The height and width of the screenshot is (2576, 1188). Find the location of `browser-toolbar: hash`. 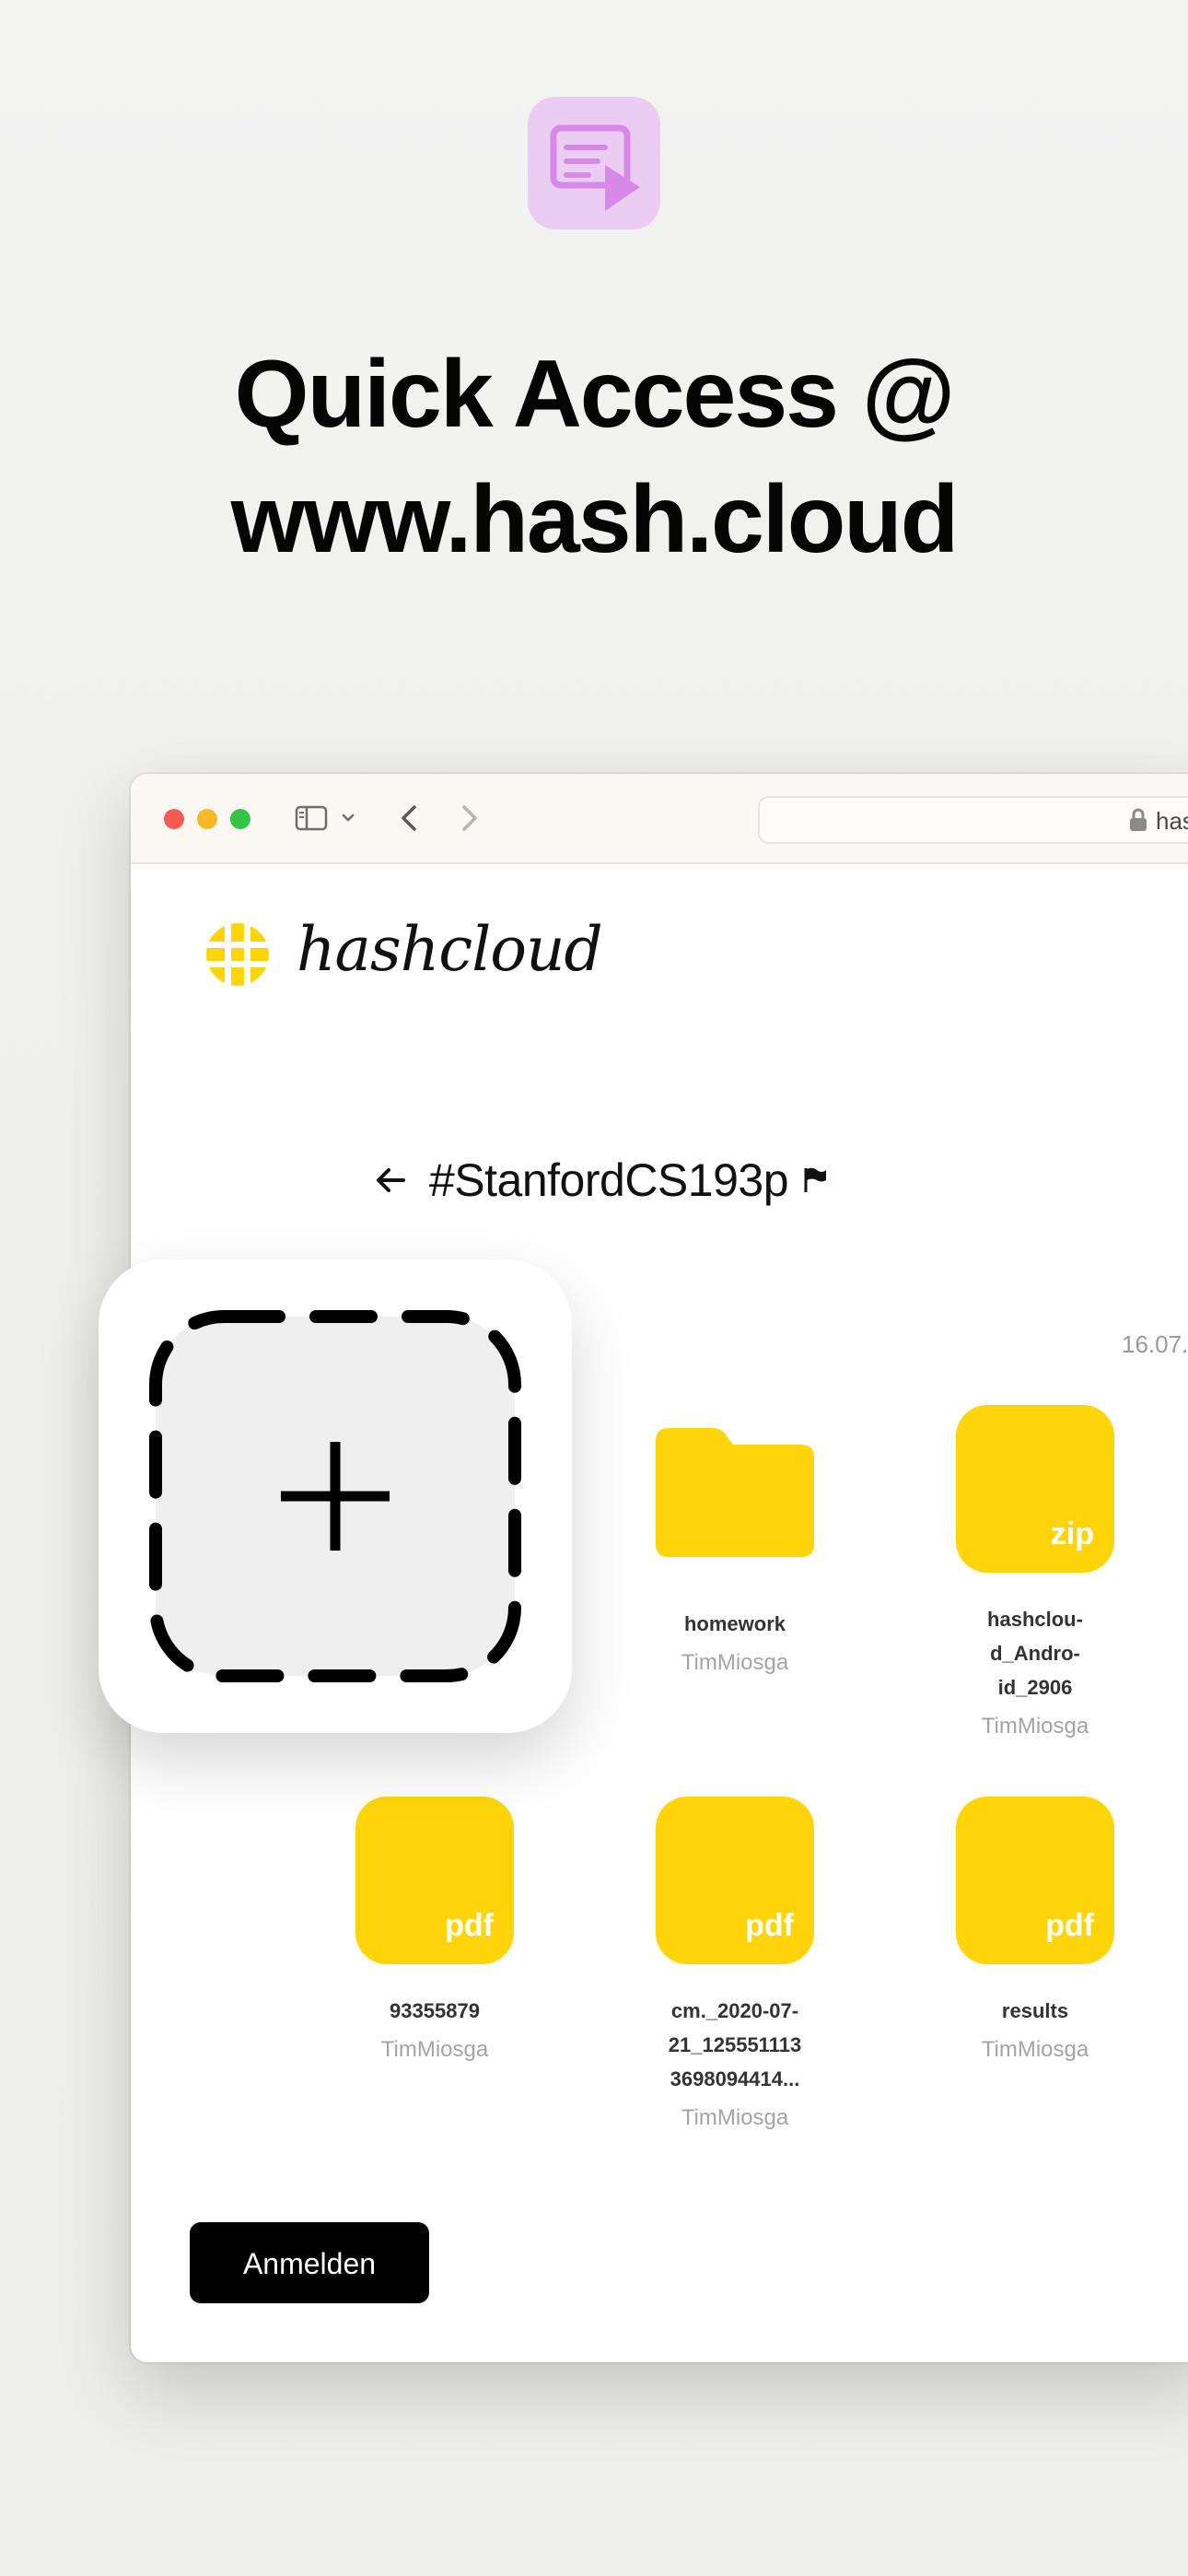

browser-toolbar: hash is located at coordinates (659, 819).